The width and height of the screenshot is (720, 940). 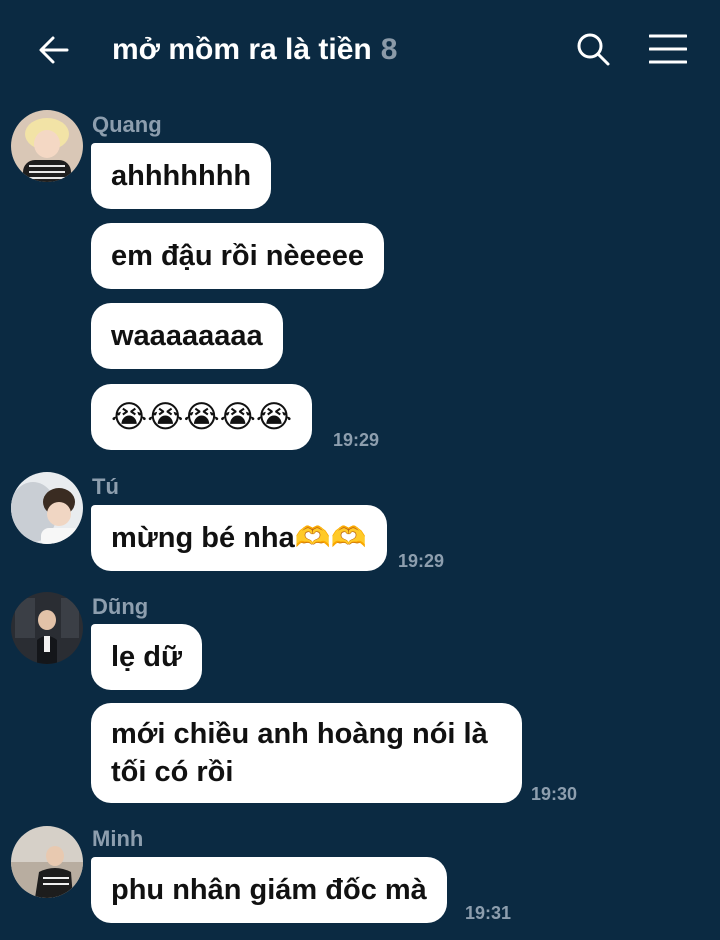 I want to click on arrow-left-icon, so click(x=54, y=50).